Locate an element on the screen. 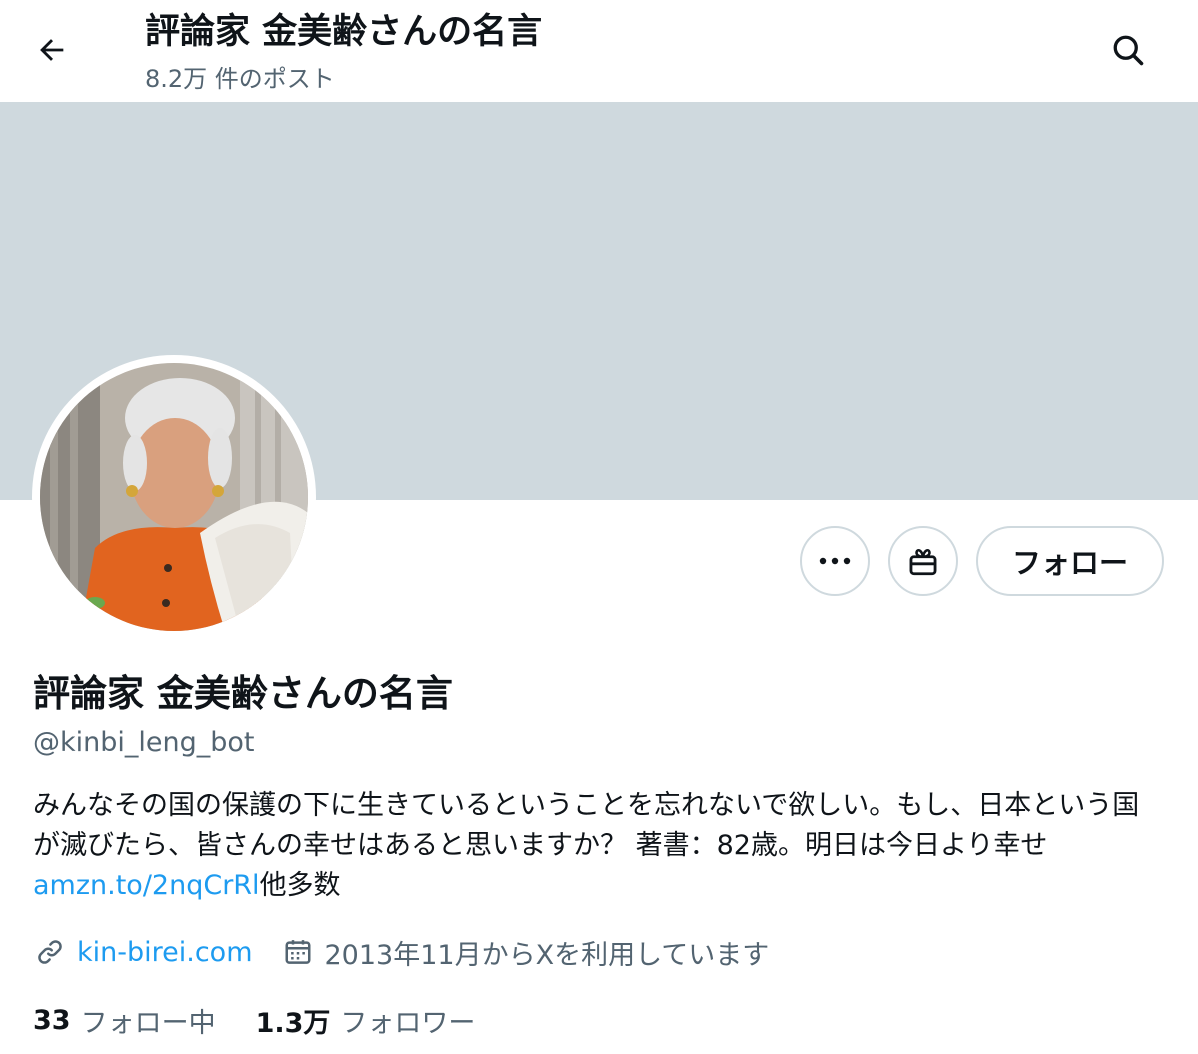 This screenshot has height=1054, width=1198. following-count: 33 is located at coordinates (52, 1020).